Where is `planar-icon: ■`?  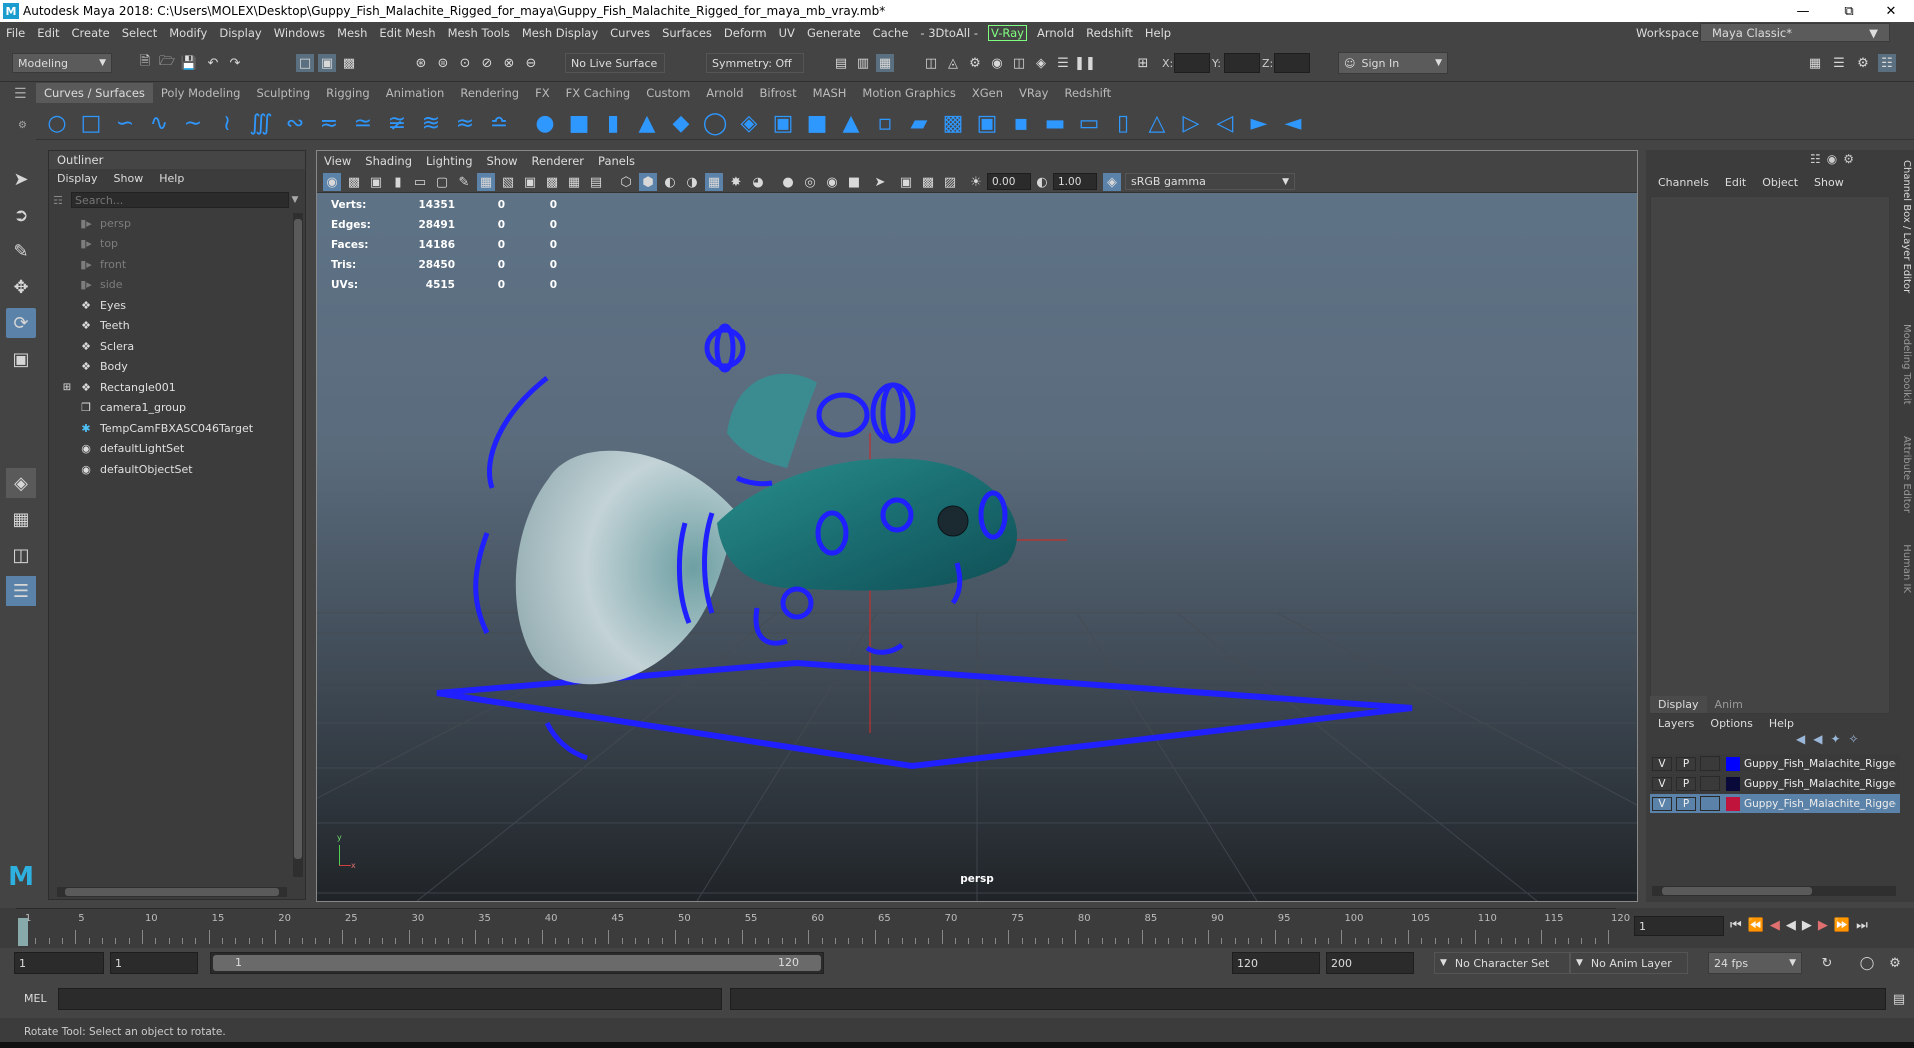 planar-icon: ■ is located at coordinates (817, 123).